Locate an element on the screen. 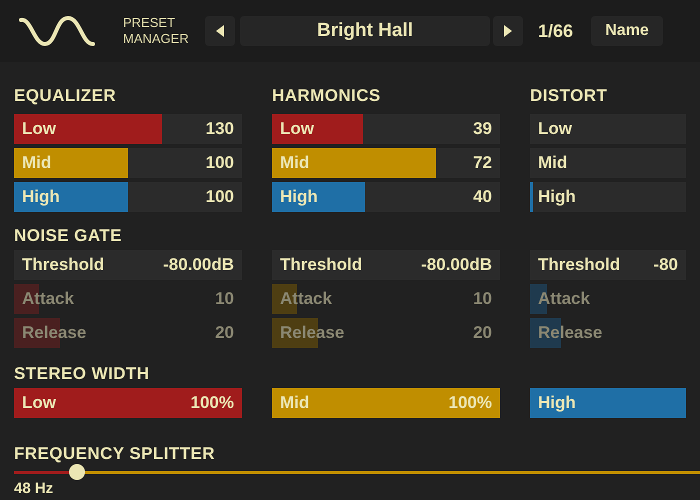 The image size is (700, 500). next-button is located at coordinates (508, 31).